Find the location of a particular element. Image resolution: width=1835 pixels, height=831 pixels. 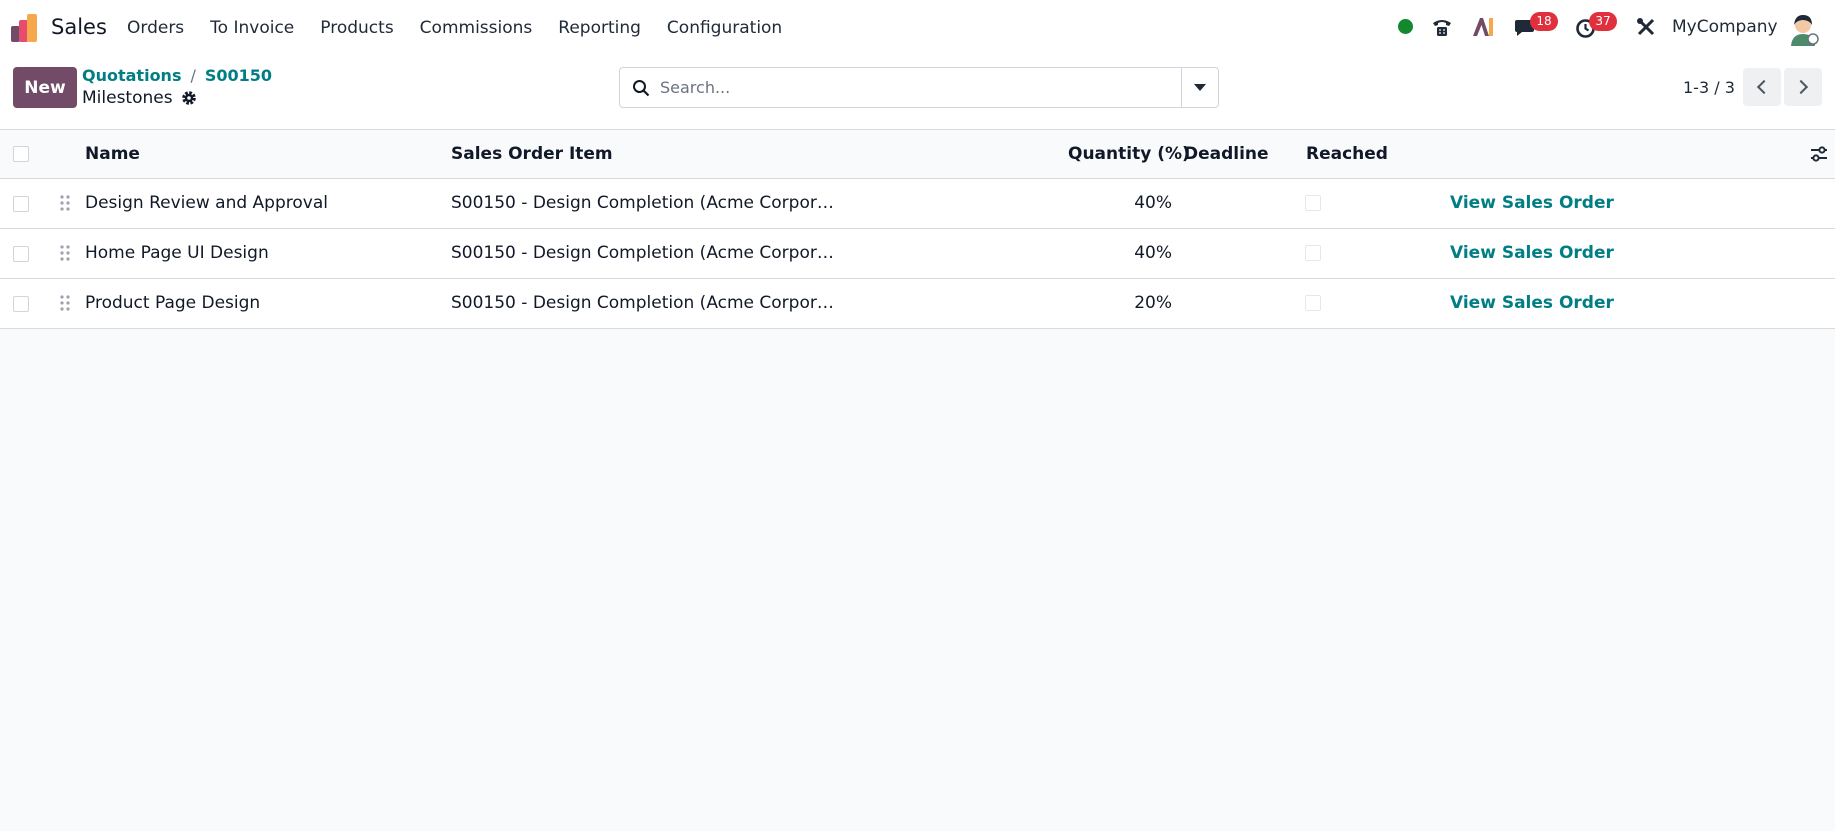

phone-icon is located at coordinates (1442, 27).